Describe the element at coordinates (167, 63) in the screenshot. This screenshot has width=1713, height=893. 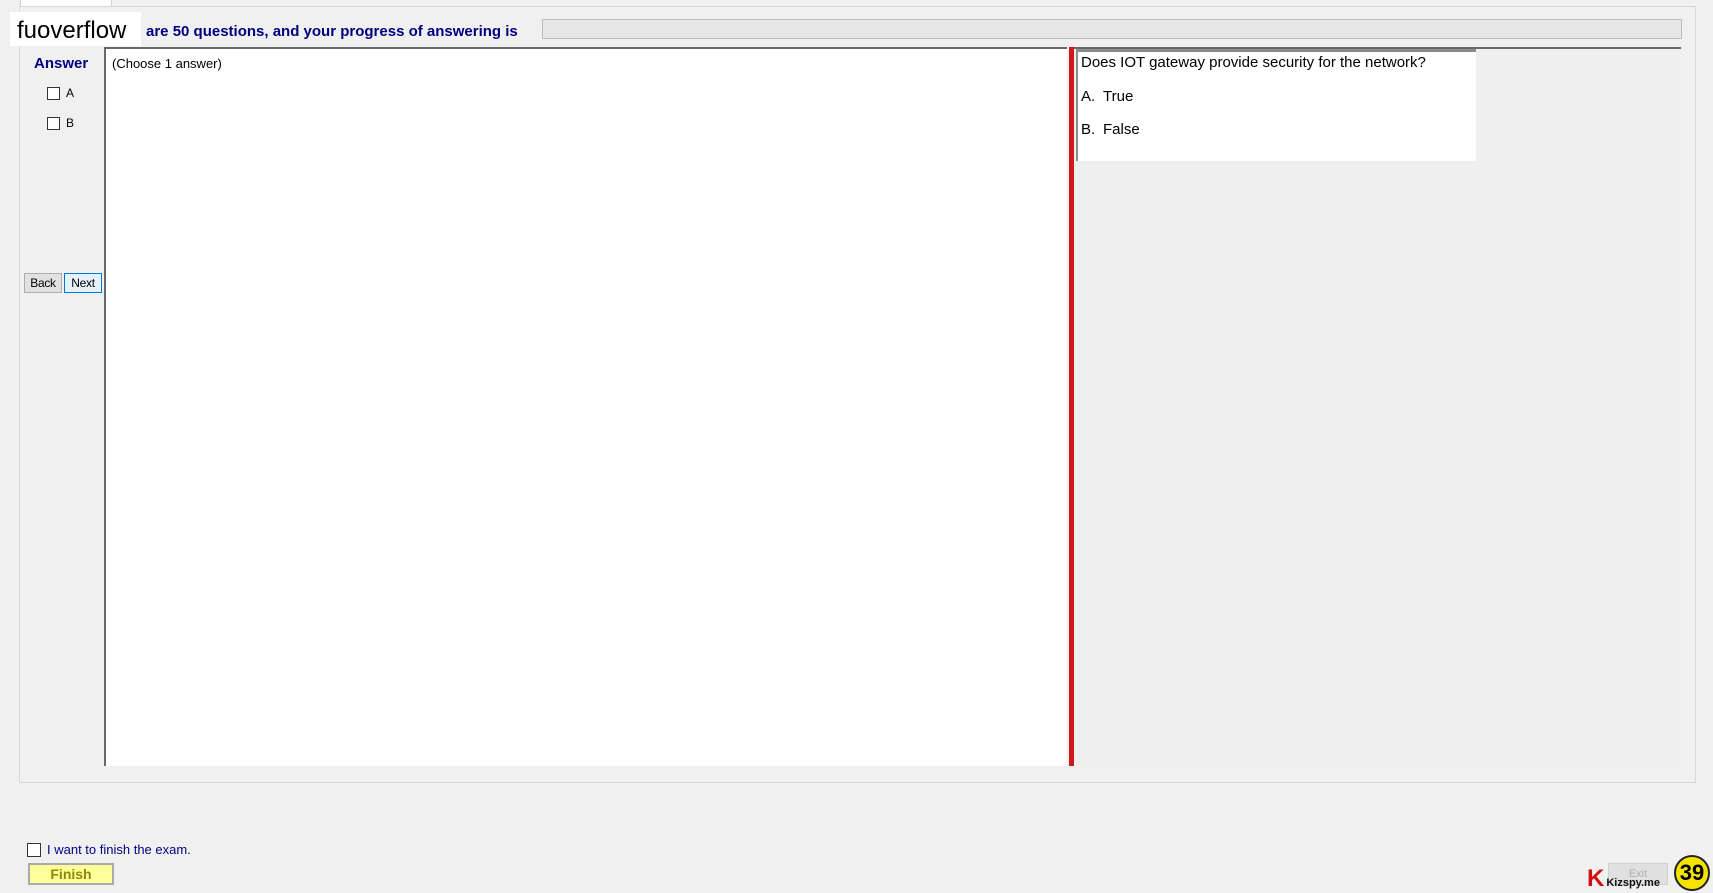
I see `choose-instruction: (Choose 1 answer)` at that location.